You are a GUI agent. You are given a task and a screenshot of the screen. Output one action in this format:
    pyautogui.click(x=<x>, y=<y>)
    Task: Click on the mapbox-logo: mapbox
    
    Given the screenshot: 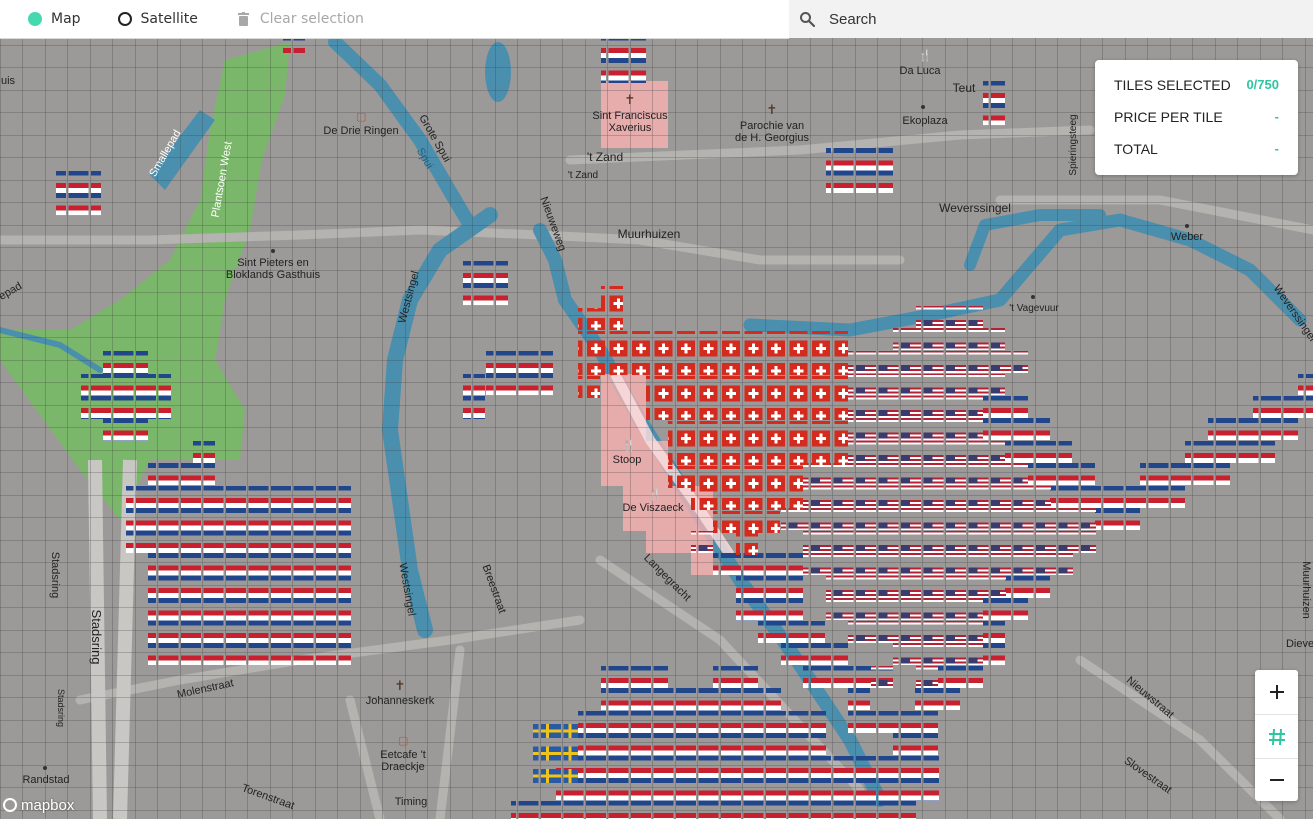 What is the action you would take?
    pyautogui.click(x=38, y=805)
    